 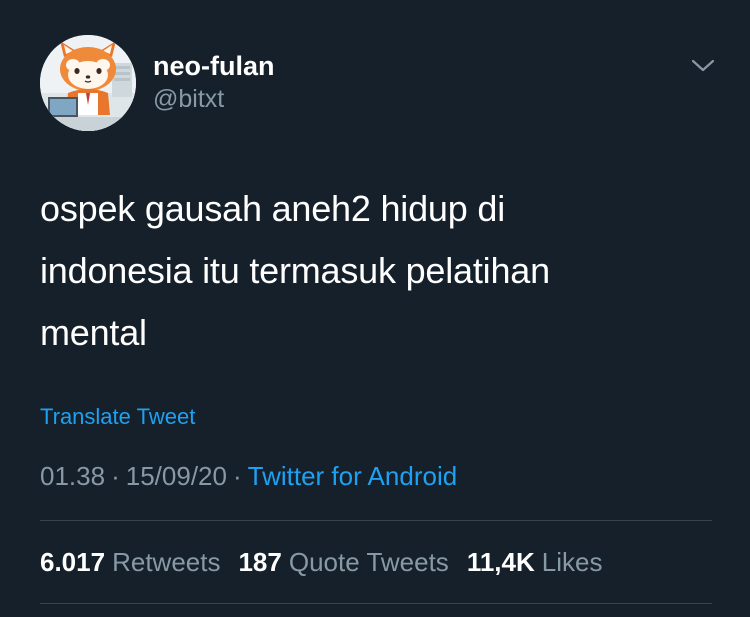 I want to click on tweet-date: 15/09/20, so click(x=176, y=476).